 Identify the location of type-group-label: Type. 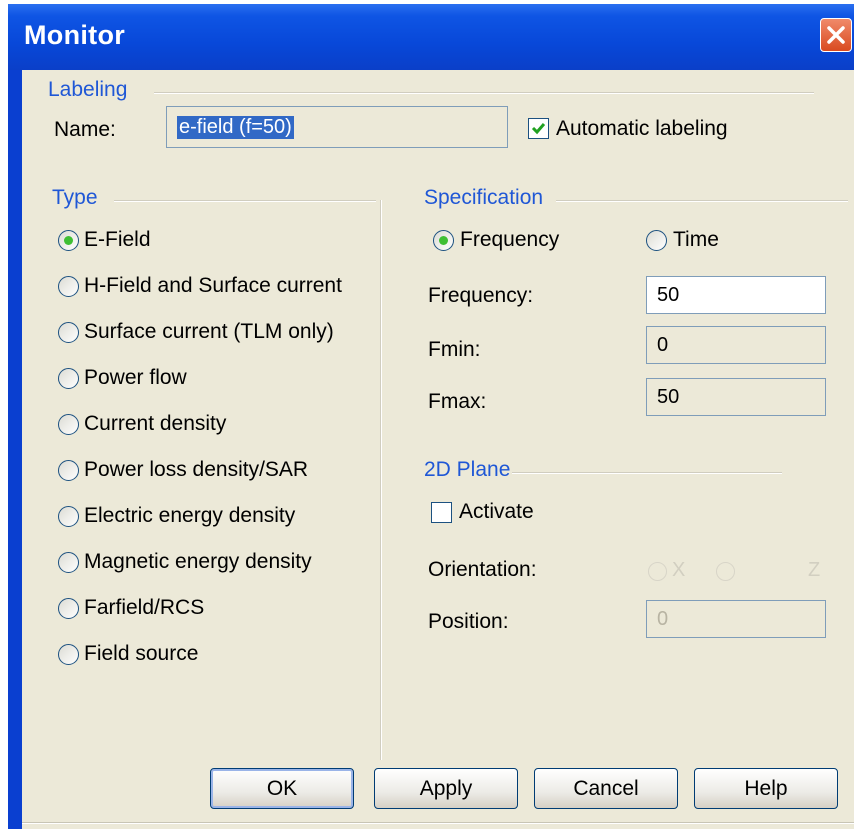
(75, 197).